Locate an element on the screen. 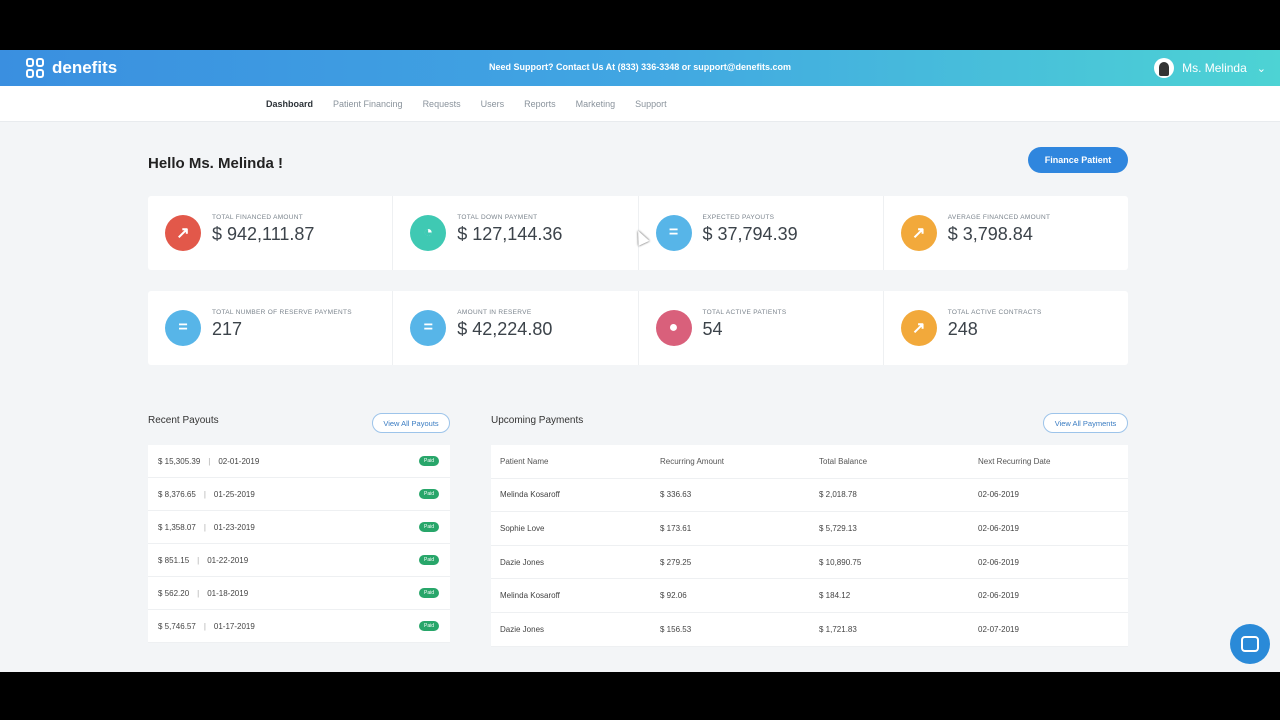  nav-dashboard: Dashboard is located at coordinates (289, 104).